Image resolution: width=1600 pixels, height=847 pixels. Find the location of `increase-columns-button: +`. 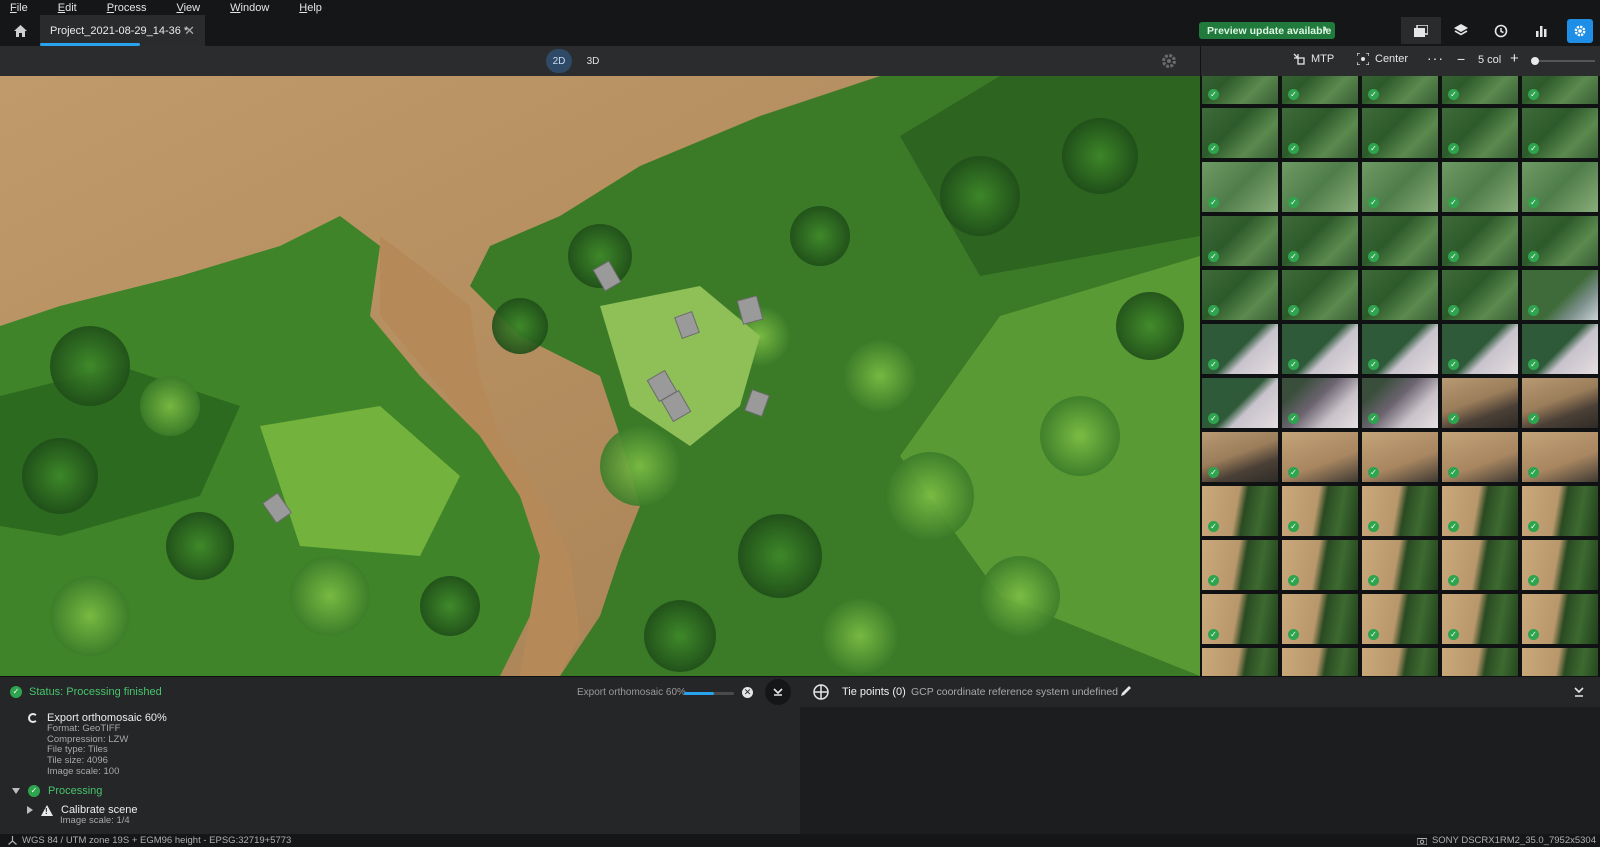

increase-columns-button: + is located at coordinates (1514, 58).